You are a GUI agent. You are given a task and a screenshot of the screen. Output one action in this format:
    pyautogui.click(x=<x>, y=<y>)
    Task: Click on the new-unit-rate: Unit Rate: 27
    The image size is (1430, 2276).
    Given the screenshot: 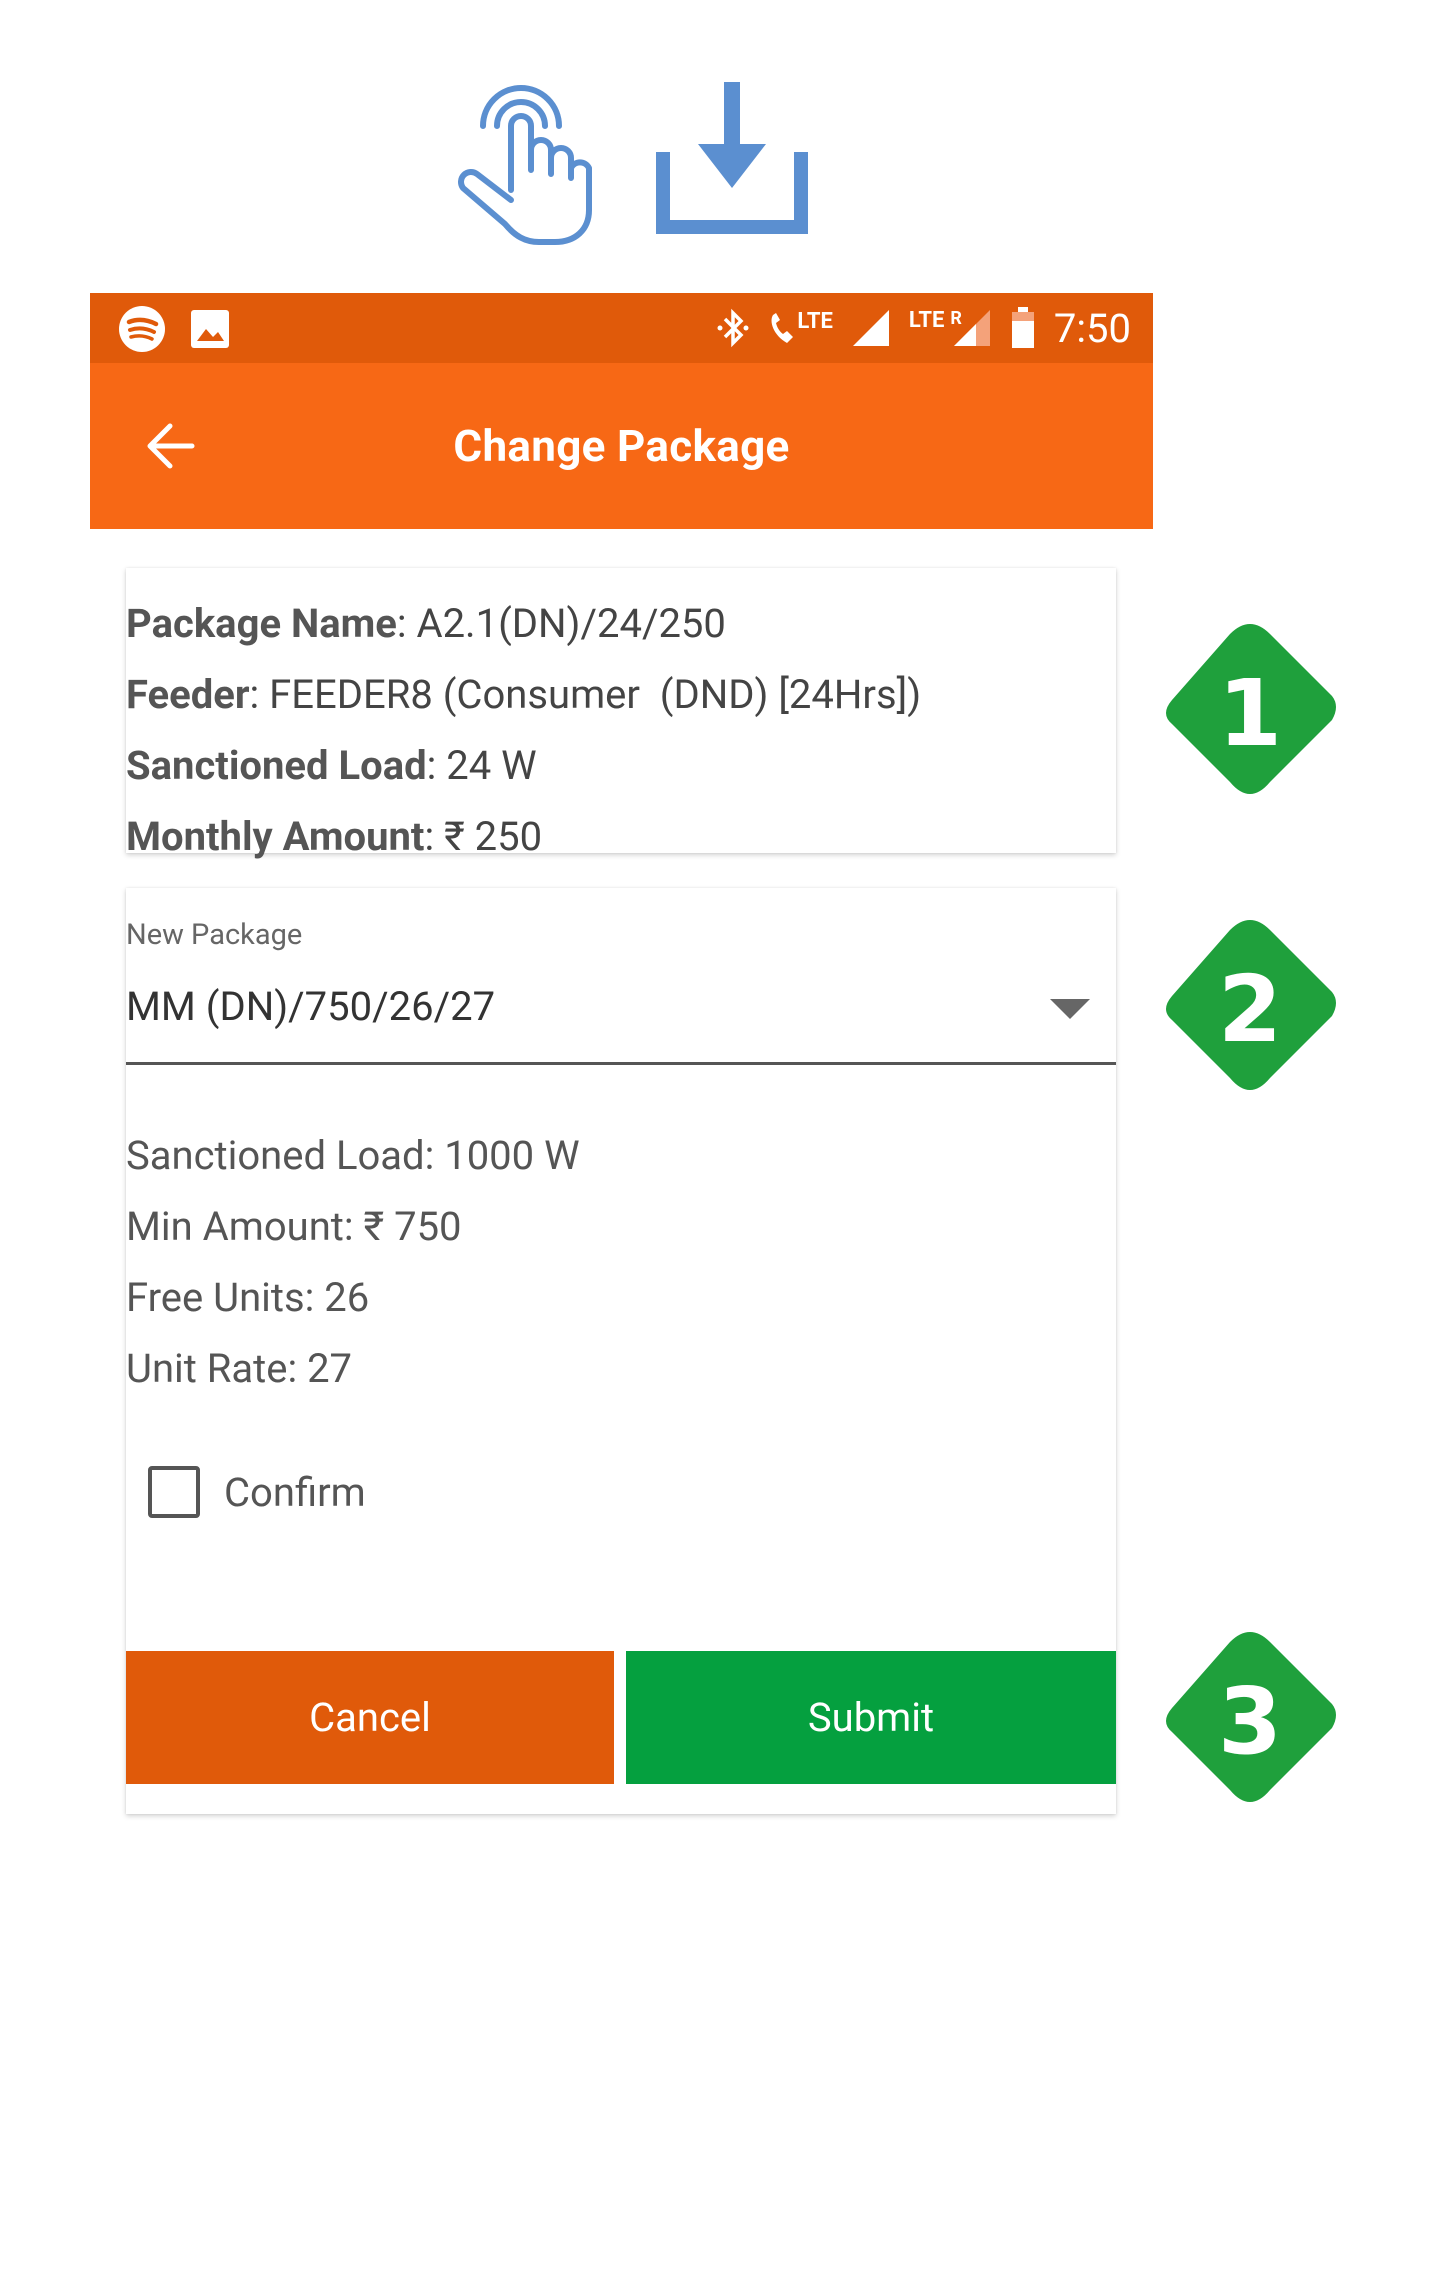 What is the action you would take?
    pyautogui.click(x=239, y=1368)
    